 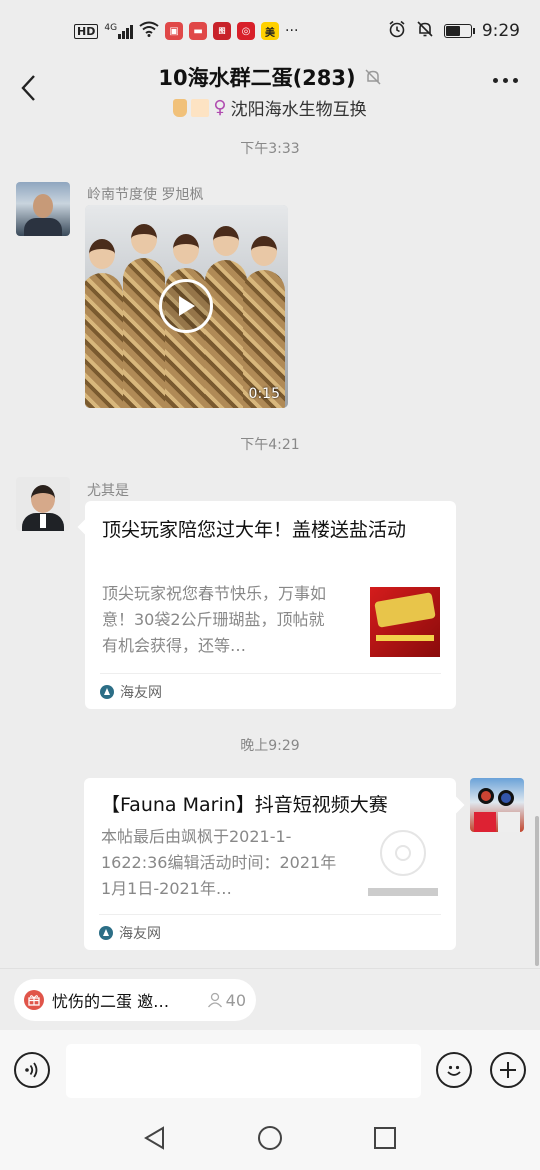 I want to click on female-symbol-icon: ♀, so click(x=220, y=107).